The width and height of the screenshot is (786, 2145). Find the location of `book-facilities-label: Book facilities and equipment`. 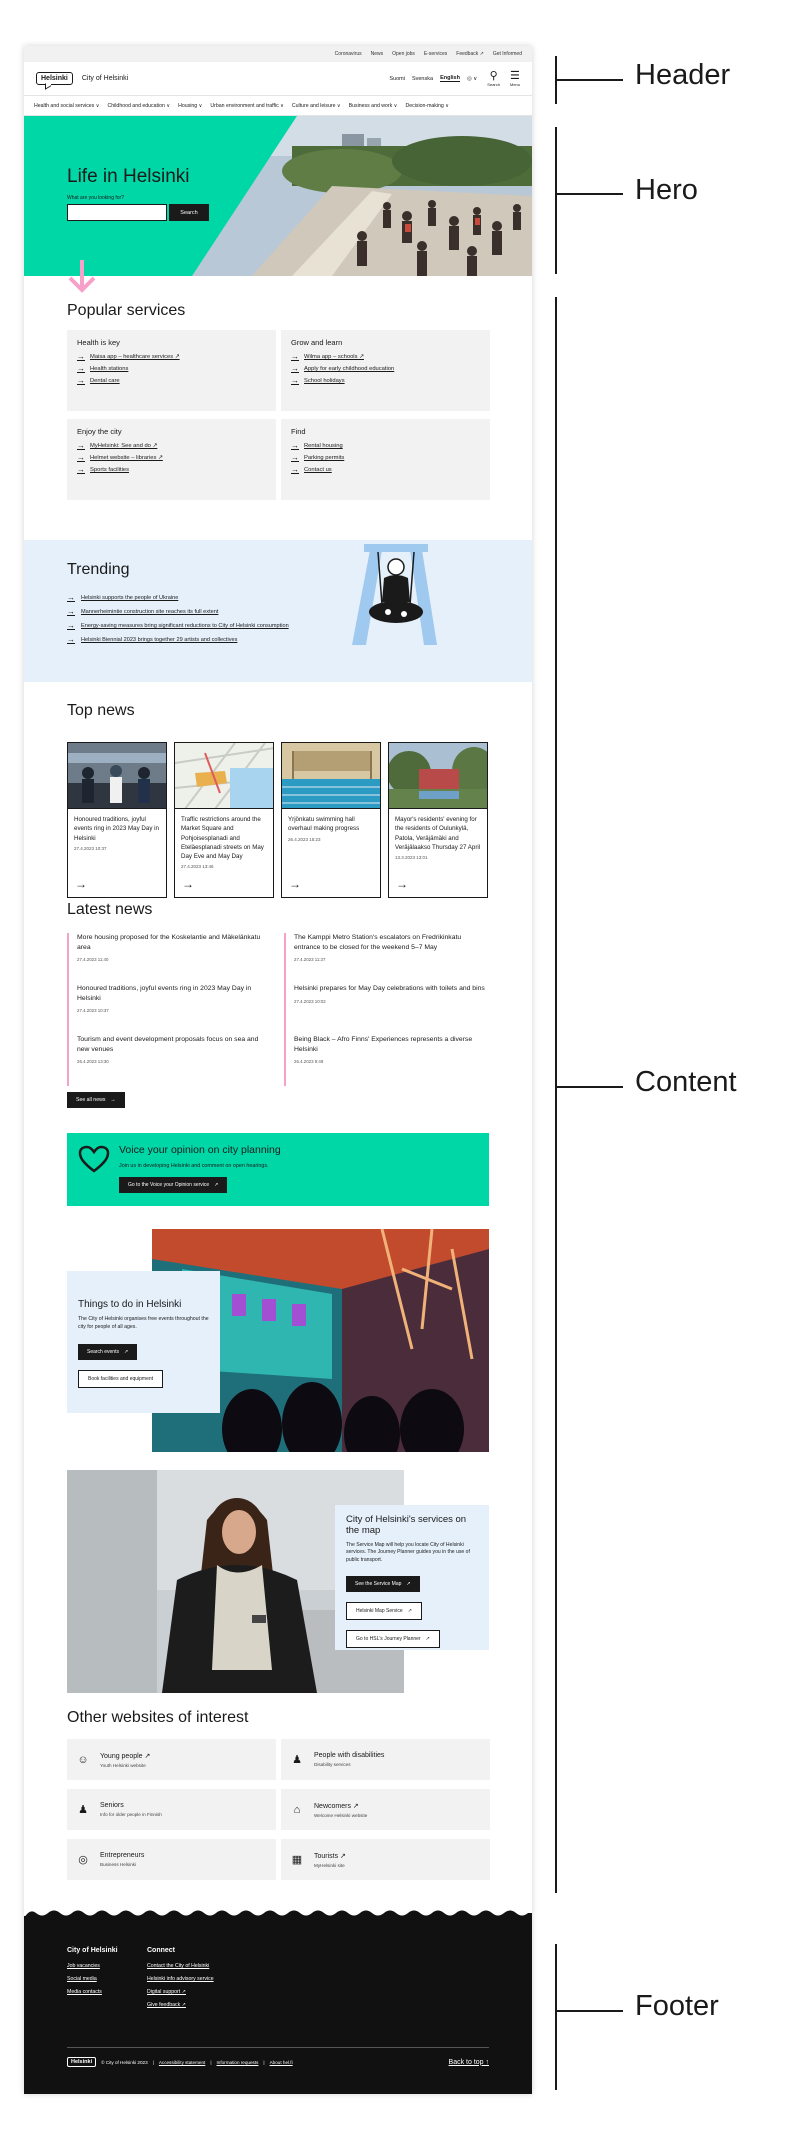

book-facilities-label: Book facilities and equipment is located at coordinates (121, 1378).